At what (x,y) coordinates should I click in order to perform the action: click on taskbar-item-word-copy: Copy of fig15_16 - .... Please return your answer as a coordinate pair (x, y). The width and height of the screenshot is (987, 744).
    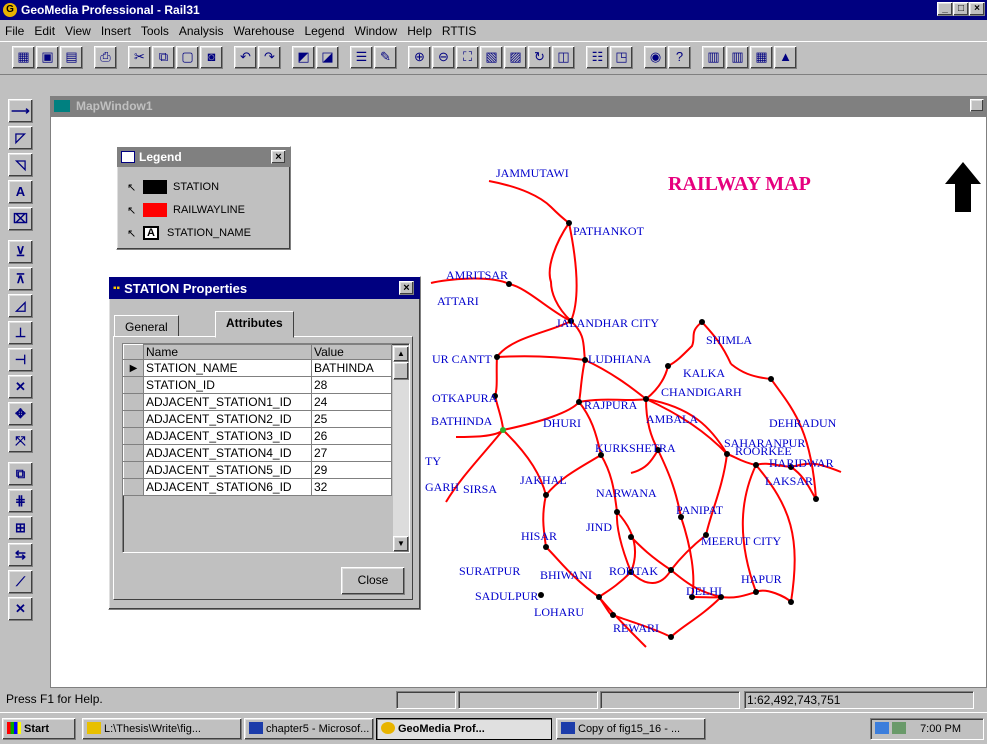
    Looking at the image, I should click on (631, 729).